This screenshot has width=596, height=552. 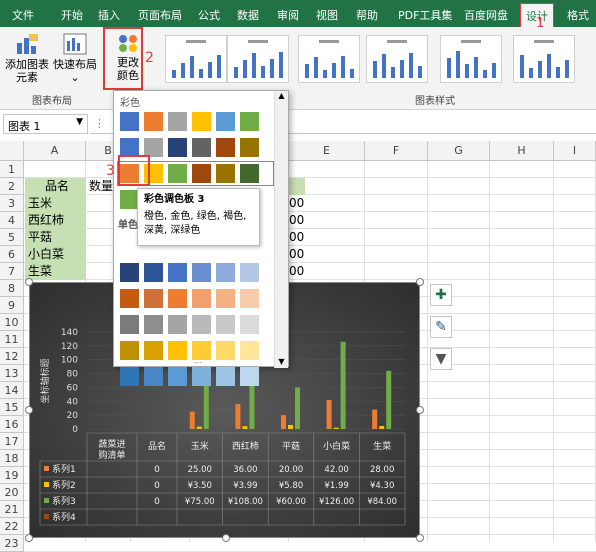 I want to click on resize-handle: ⋯, so click(x=198, y=362).